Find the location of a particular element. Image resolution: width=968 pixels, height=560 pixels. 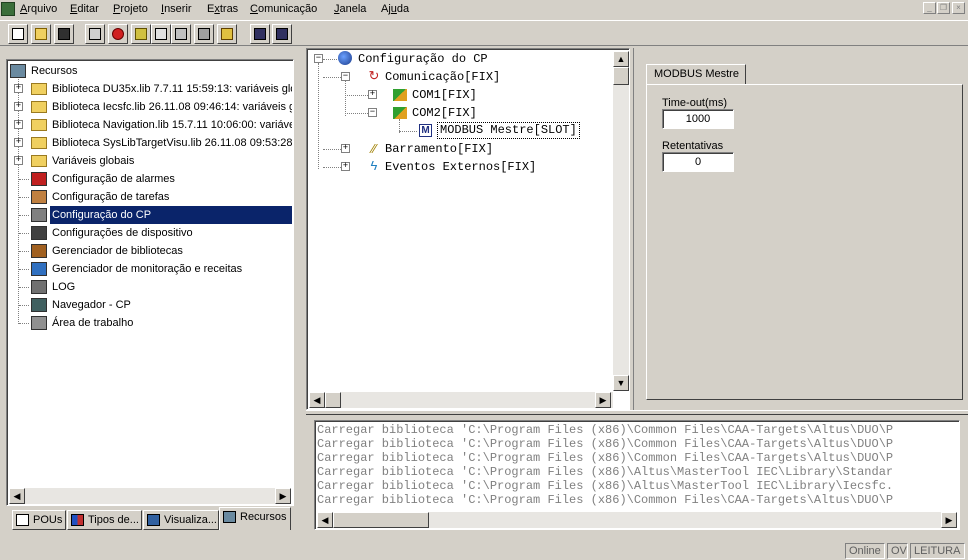

expand-events-toggle: + is located at coordinates (345, 166).